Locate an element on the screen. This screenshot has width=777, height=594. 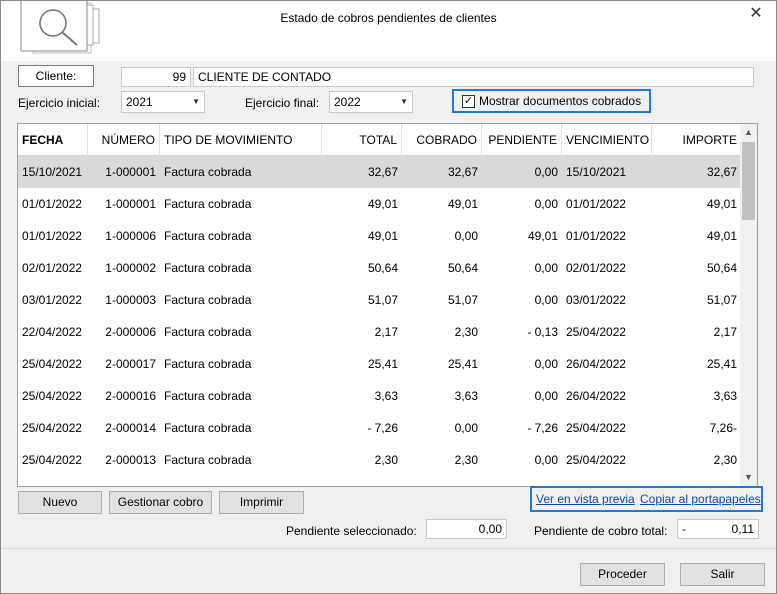
col-cobrado: COBRADO is located at coordinates (442, 140).